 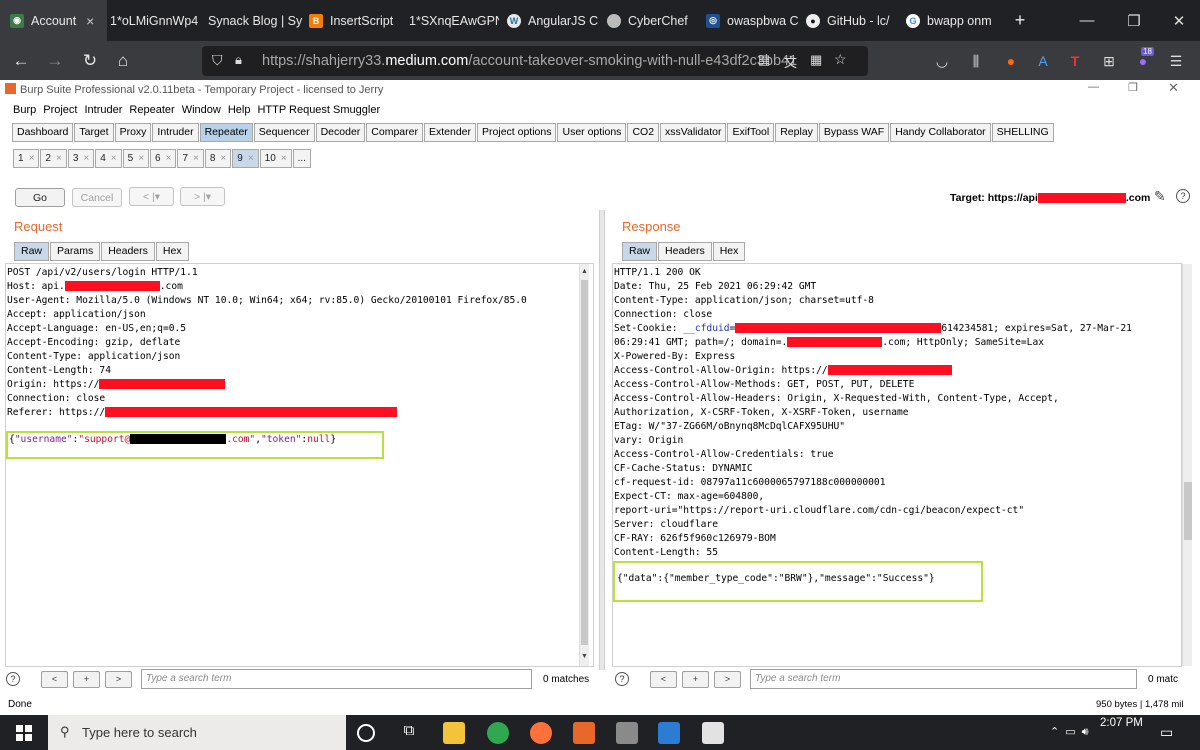 I want to click on request-help-icon: ?, so click(x=13, y=679).